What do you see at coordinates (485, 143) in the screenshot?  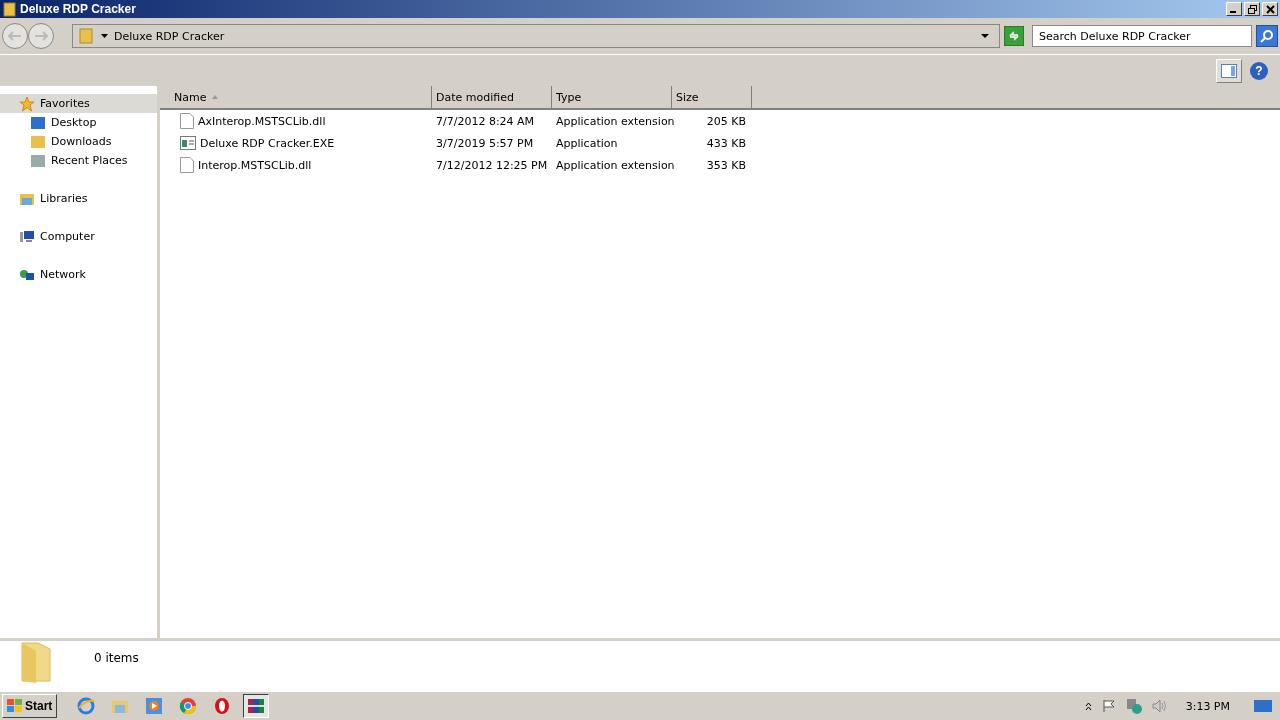 I see `table-cell-text: 3/7/2019 5:57 PM` at bounding box center [485, 143].